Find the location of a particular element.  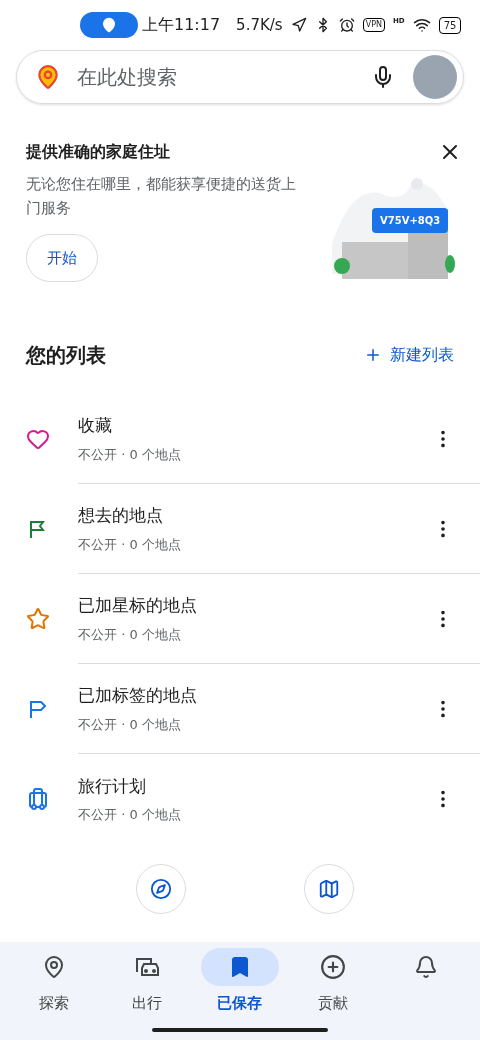

section-title: 您的列表 is located at coordinates (66, 355).